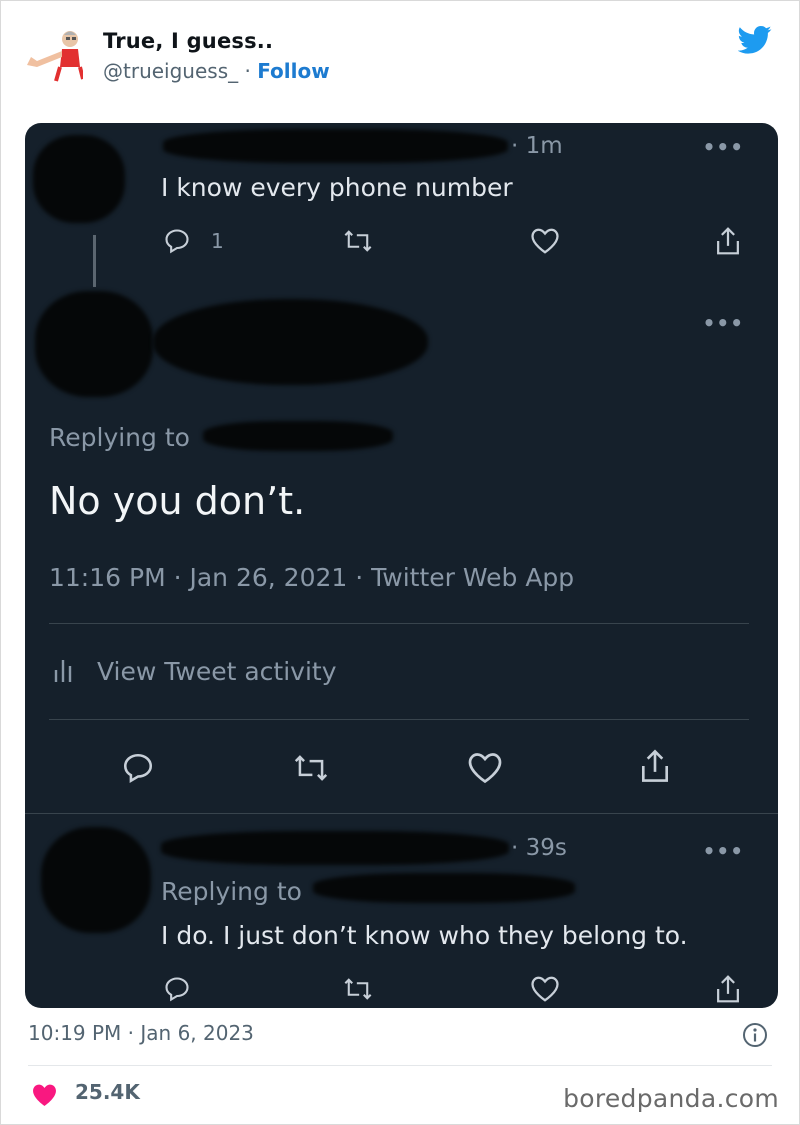  Describe the element at coordinates (217, 671) in the screenshot. I see `view-tweet-activity: View Tweet activity` at that location.